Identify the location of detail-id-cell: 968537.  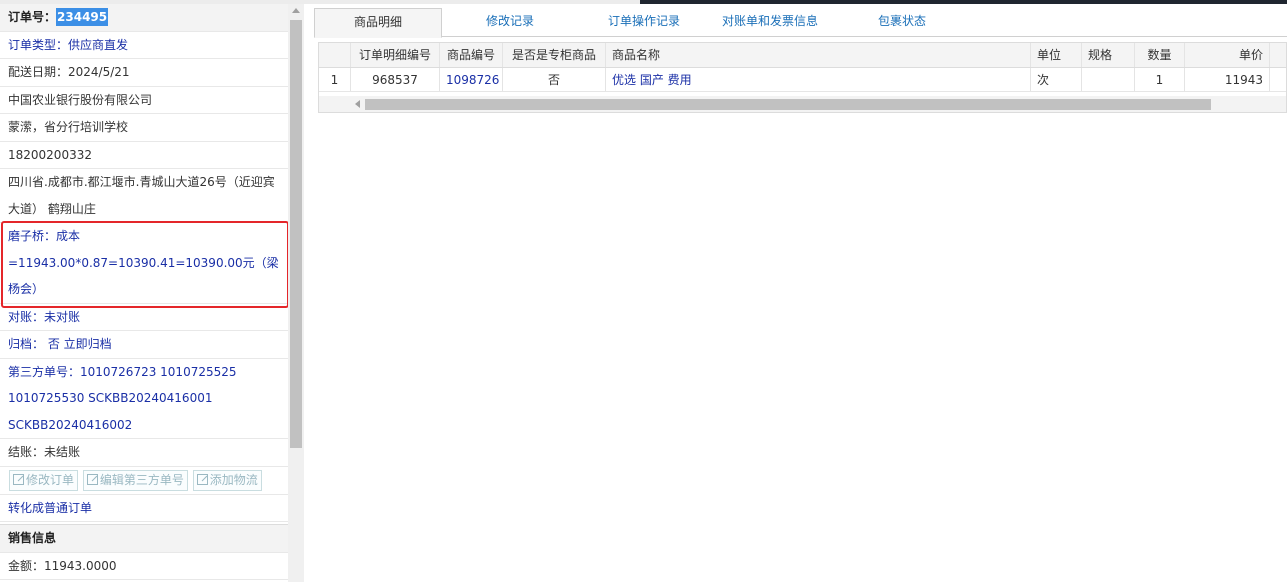
(395, 79).